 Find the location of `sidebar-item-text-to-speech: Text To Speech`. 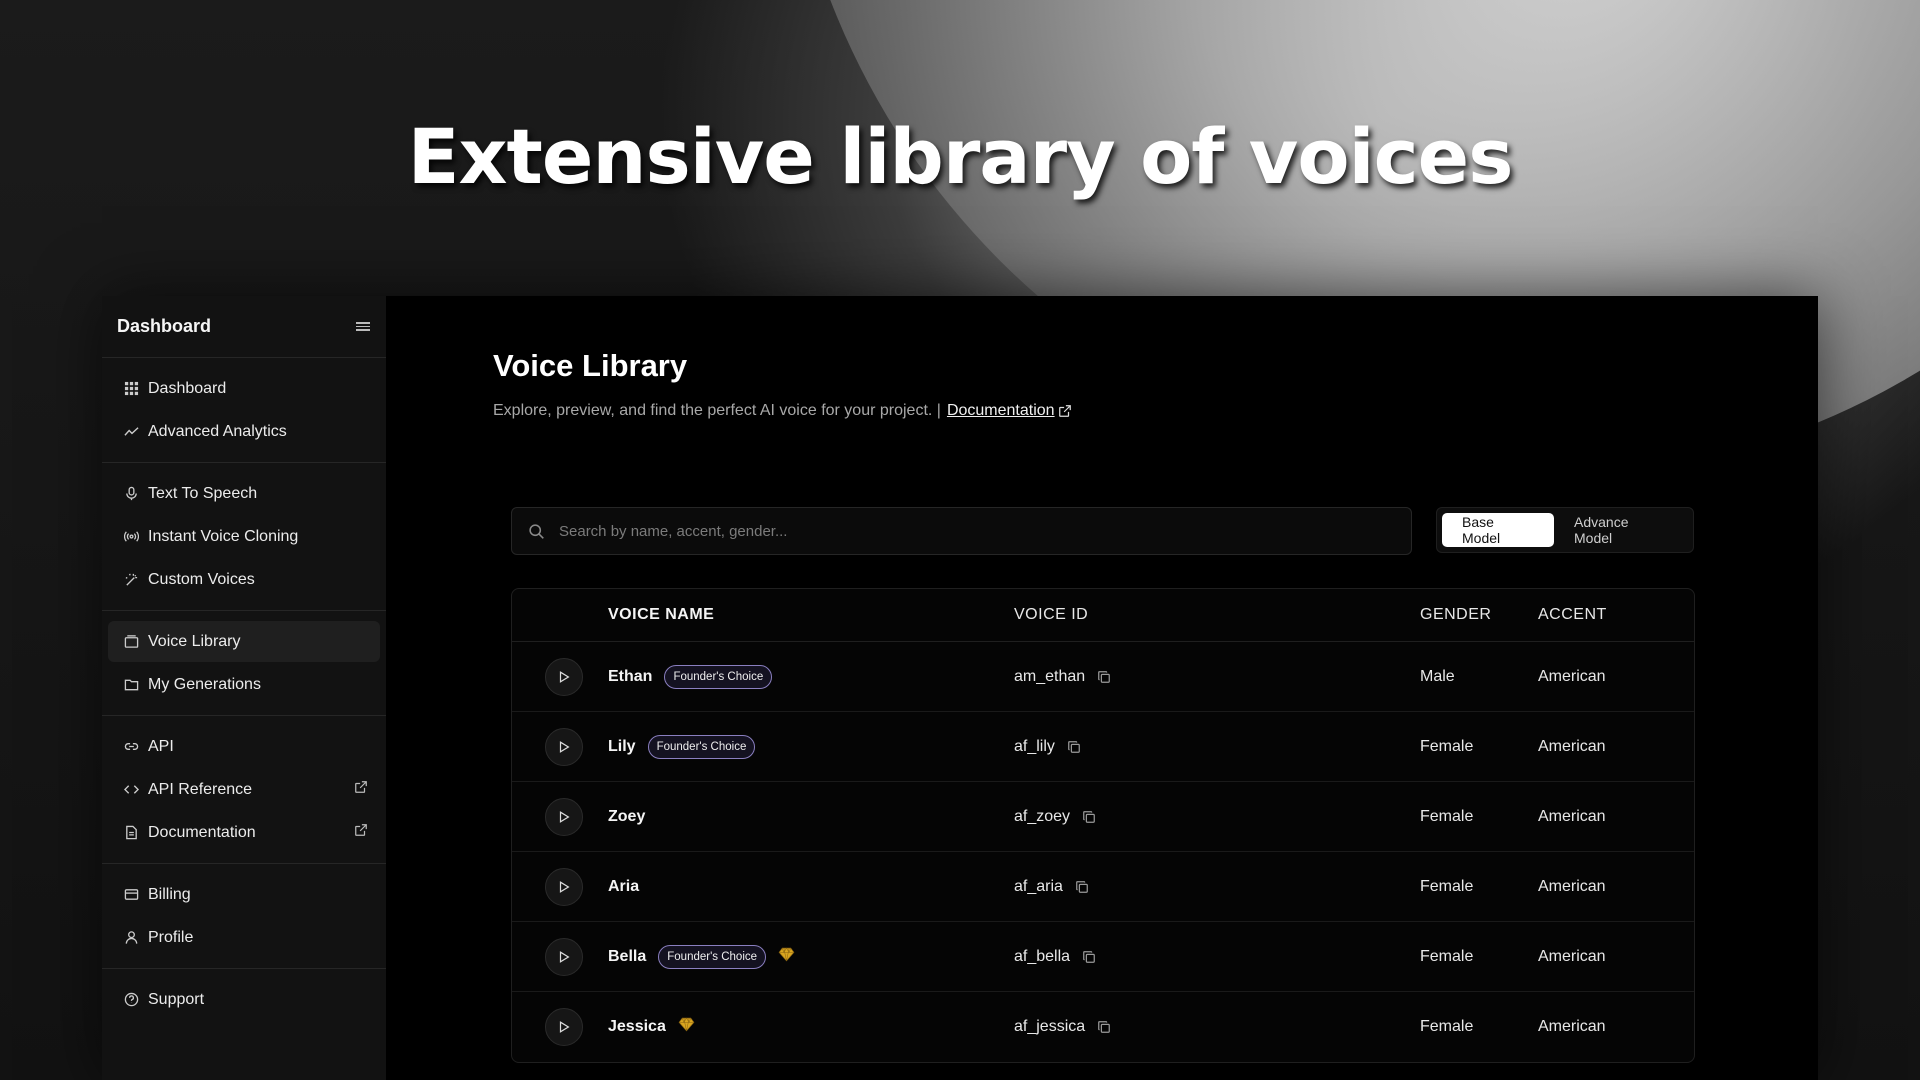

sidebar-item-text-to-speech: Text To Speech is located at coordinates (244, 493).